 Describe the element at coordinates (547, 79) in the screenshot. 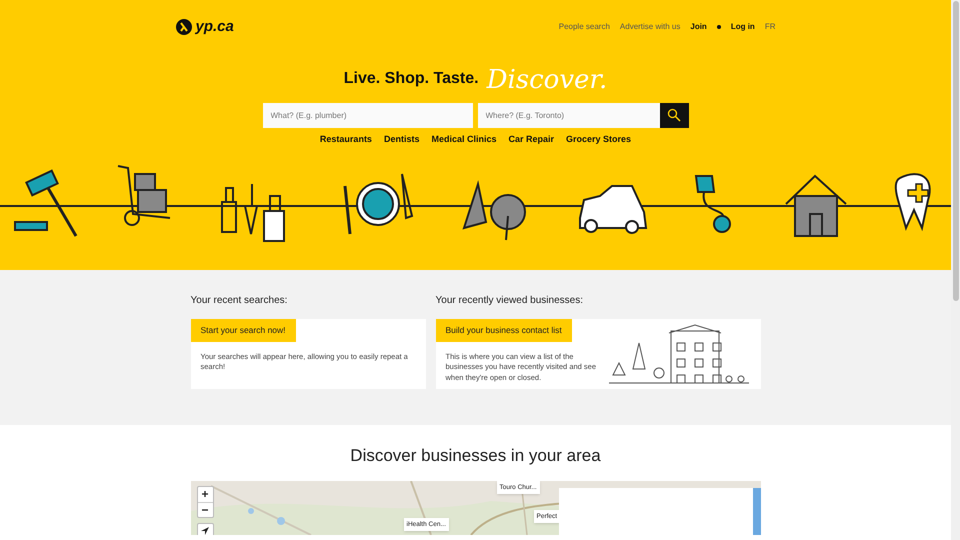

I see `discover-script: Discover.` at that location.